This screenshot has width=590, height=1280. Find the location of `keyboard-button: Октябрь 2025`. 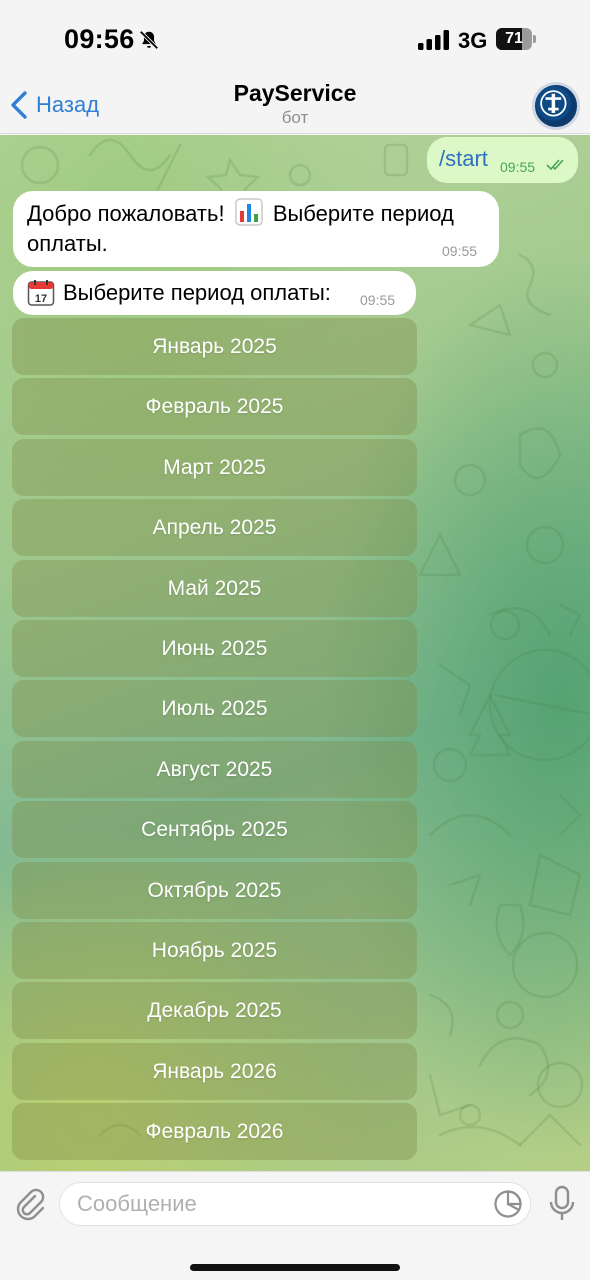

keyboard-button: Октябрь 2025 is located at coordinates (214, 890).